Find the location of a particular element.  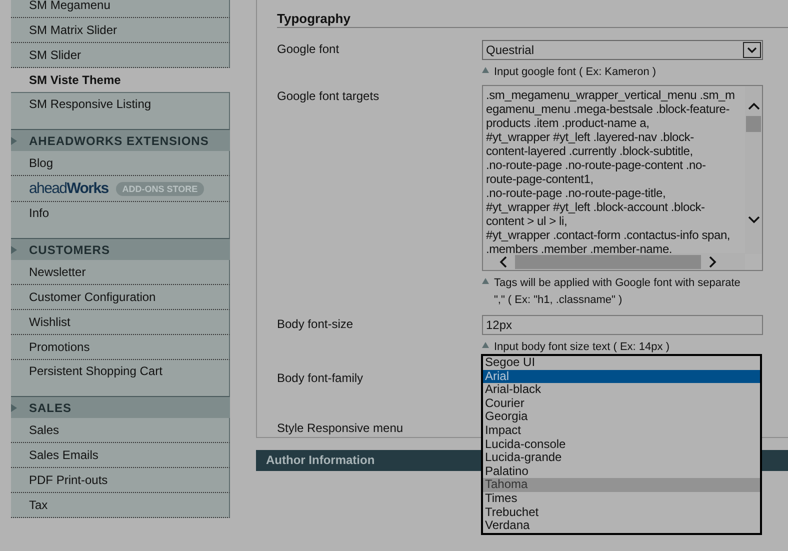

field-label: Body font-family is located at coordinates (320, 377).